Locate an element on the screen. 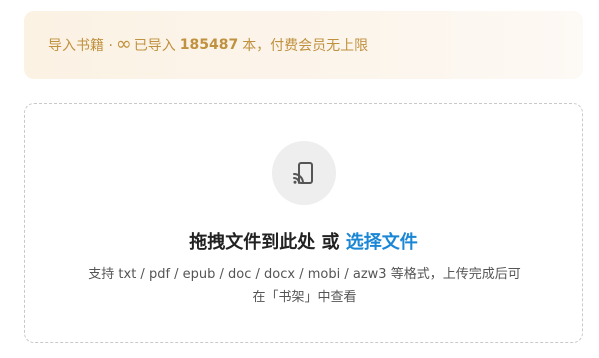  drag-here-text: 拖拽文件到此处 或 is located at coordinates (267, 242).